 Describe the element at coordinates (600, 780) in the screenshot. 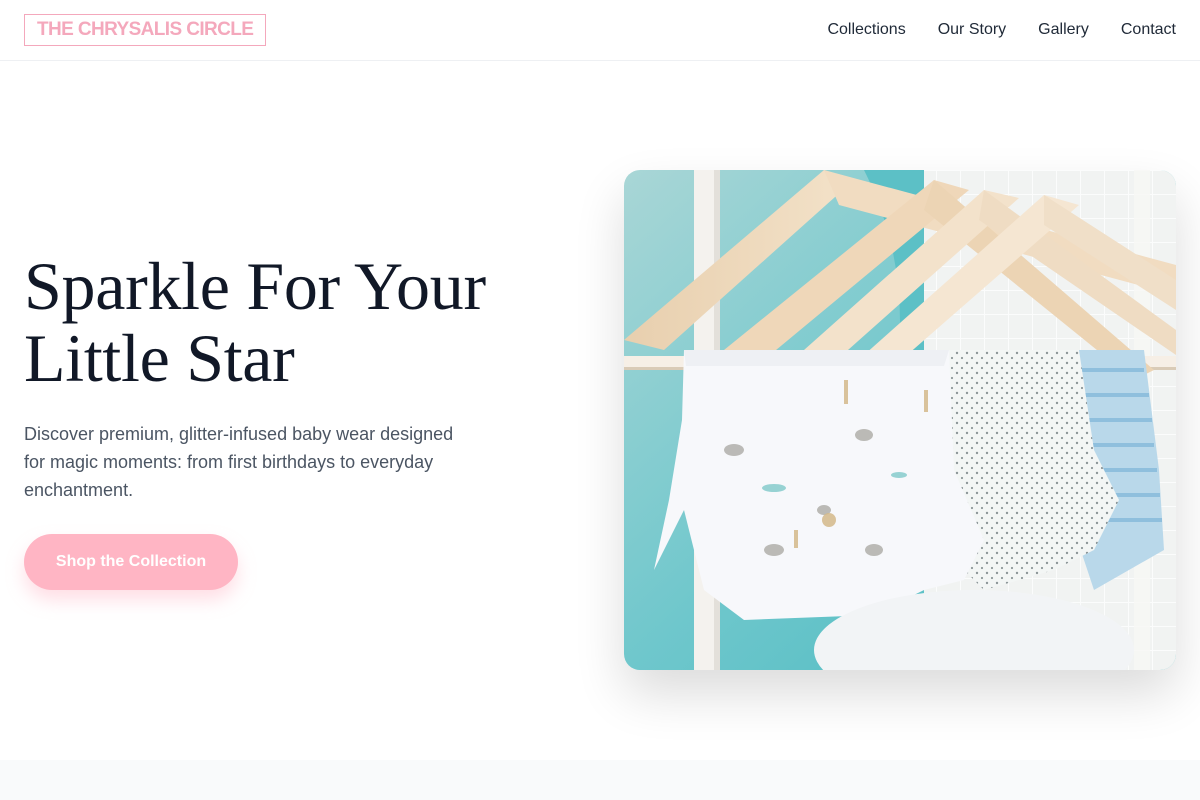

I see `next-section-band` at that location.